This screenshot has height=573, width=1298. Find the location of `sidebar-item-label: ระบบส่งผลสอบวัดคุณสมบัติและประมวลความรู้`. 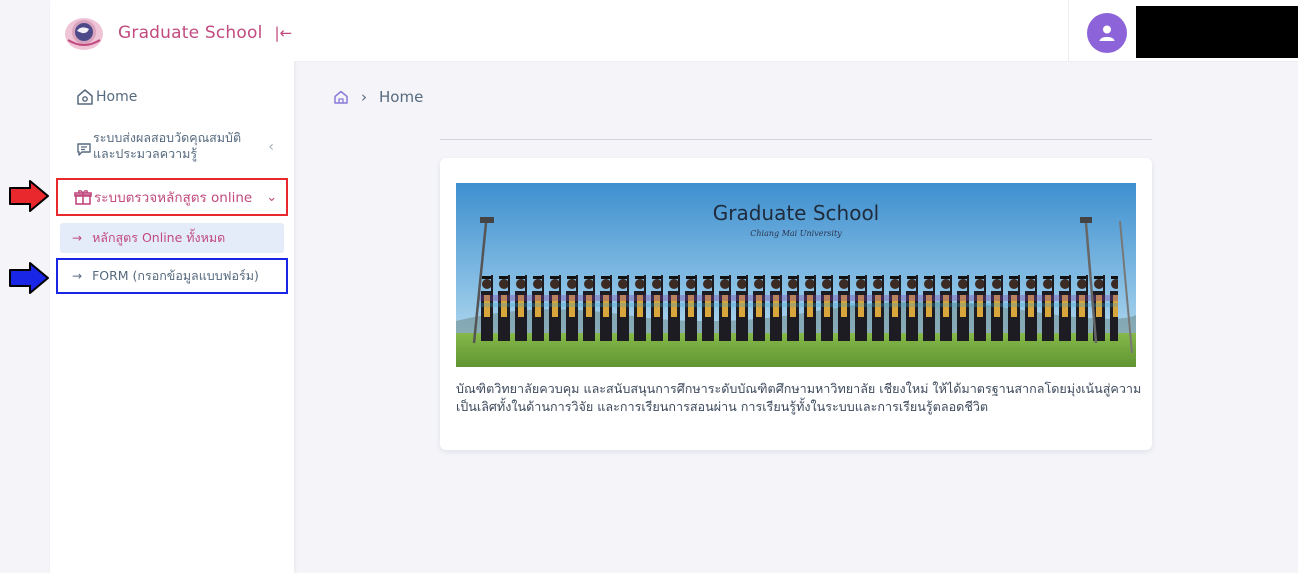

sidebar-item-label: ระบบส่งผลสอบวัดคุณสมบัติและประมวลความรู้ is located at coordinates (167, 145).